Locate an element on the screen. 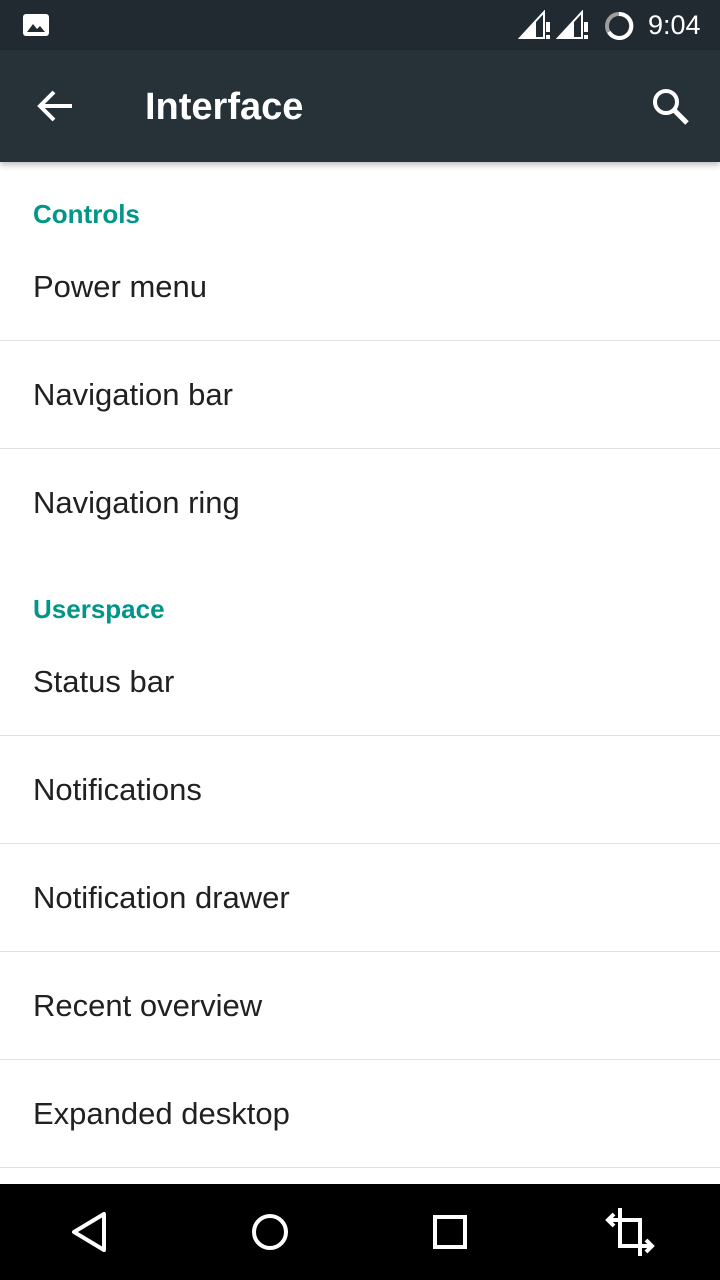 The image size is (720, 1280). back-triangle-icon is located at coordinates (90, 1232).